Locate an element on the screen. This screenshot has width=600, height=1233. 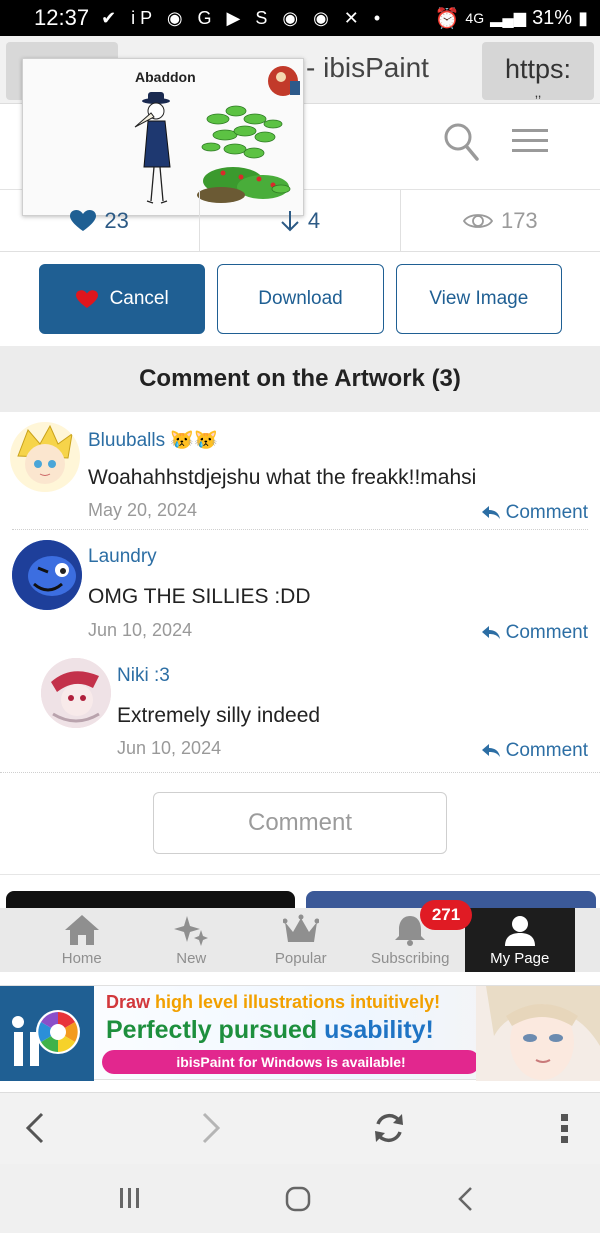
status-right: ⏰ 4G ▂▄▆ 31% ▮ is located at coordinates (511, 18).